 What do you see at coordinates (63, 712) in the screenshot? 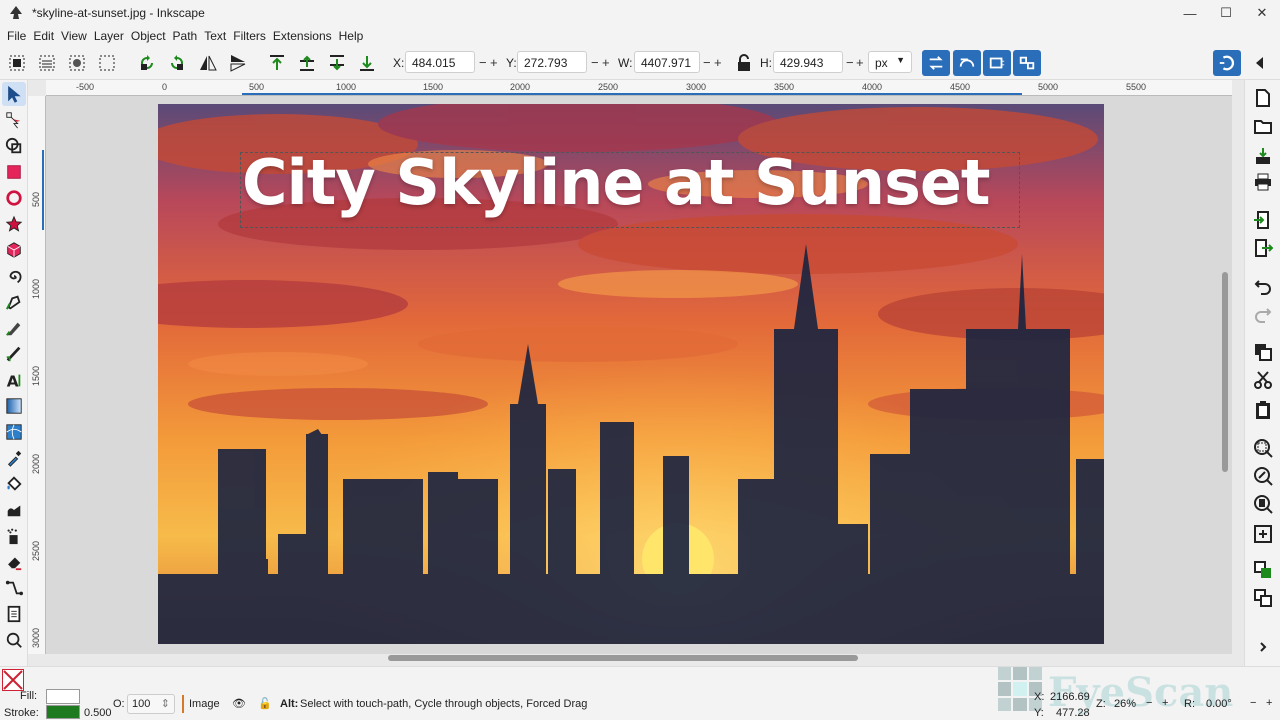
I see `stroke-swatch` at bounding box center [63, 712].